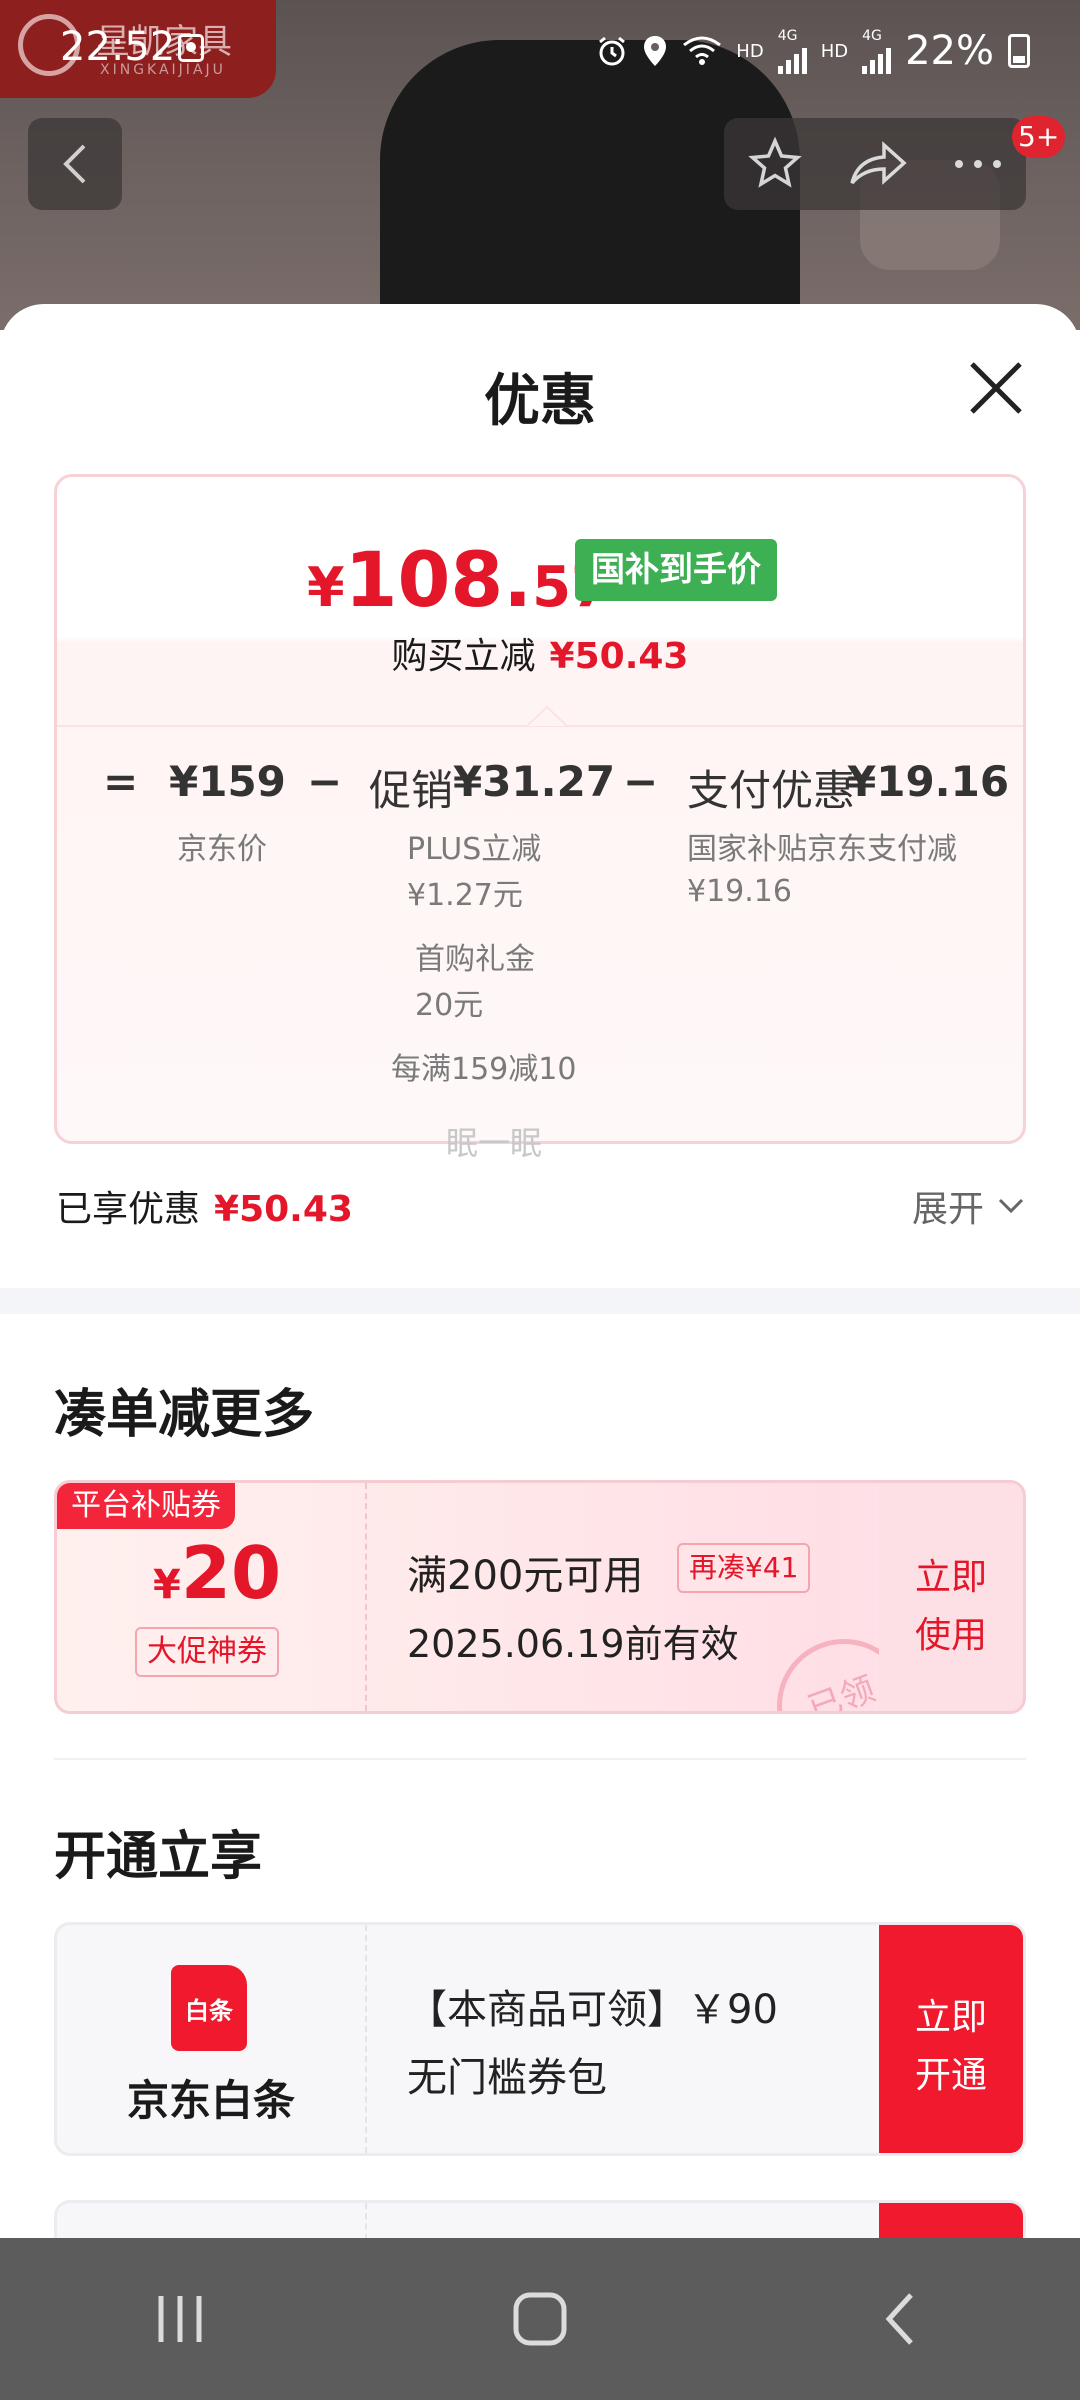 This screenshot has height=2400, width=1080. I want to click on next-card-perforation, so click(366, 2220).